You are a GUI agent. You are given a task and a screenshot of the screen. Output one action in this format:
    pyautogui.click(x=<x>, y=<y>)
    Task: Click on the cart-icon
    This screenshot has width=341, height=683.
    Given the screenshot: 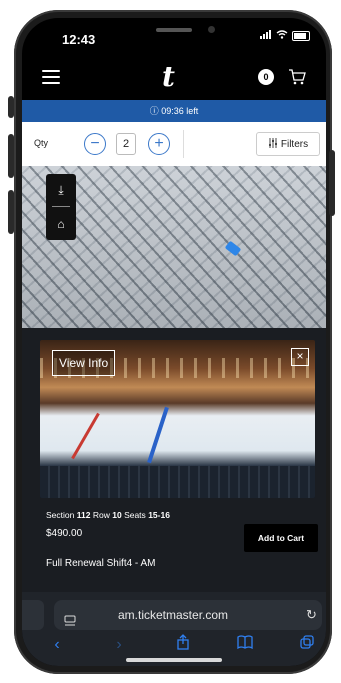 What is the action you would take?
    pyautogui.click(x=297, y=77)
    